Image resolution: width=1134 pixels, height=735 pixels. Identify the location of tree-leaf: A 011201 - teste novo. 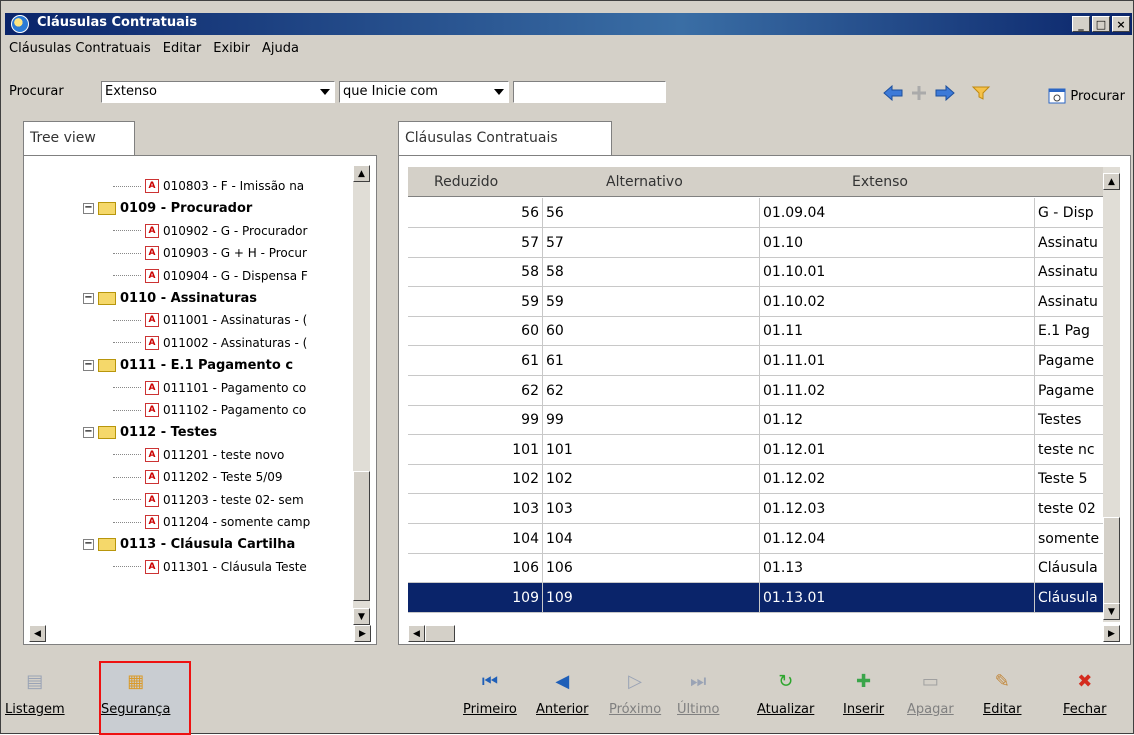
(198, 455).